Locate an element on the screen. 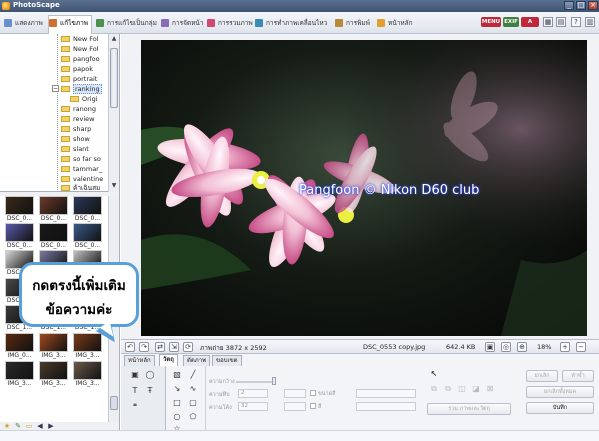 Image resolution: width=599 pixels, height=441 pixels. color-select is located at coordinates (386, 406).